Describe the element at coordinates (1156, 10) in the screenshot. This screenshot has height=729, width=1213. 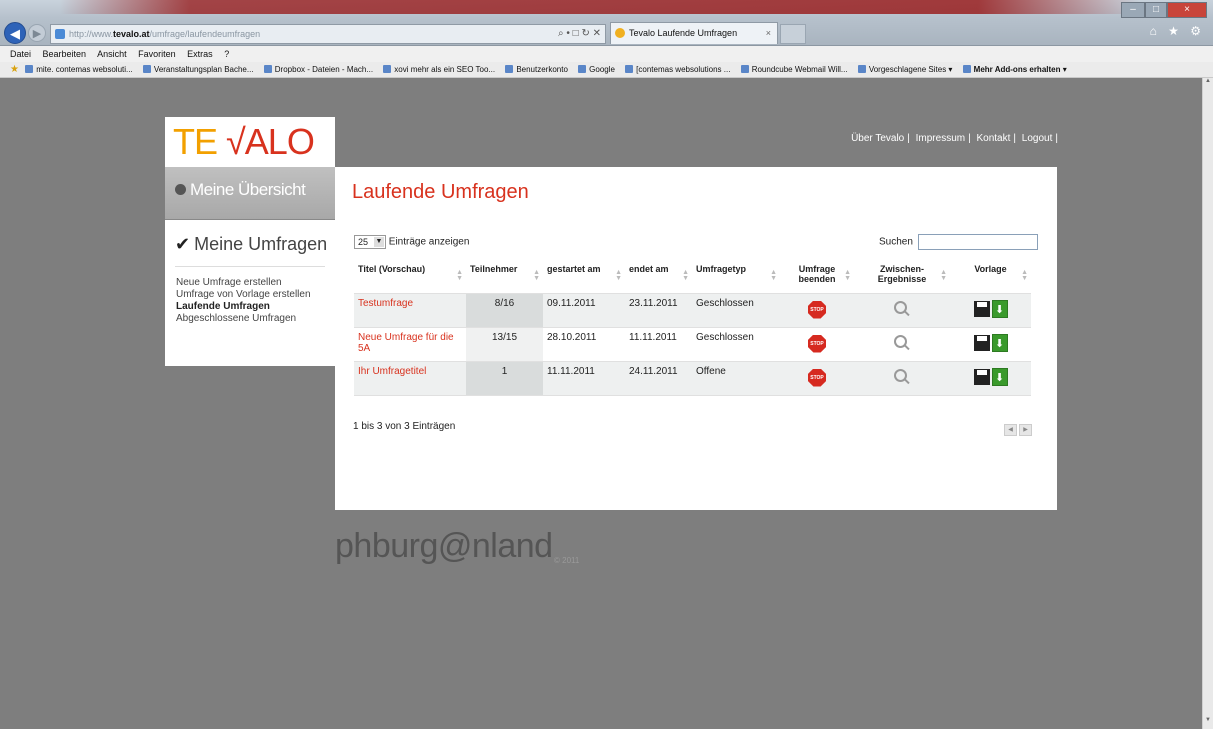
I see `maximize-button: □` at that location.